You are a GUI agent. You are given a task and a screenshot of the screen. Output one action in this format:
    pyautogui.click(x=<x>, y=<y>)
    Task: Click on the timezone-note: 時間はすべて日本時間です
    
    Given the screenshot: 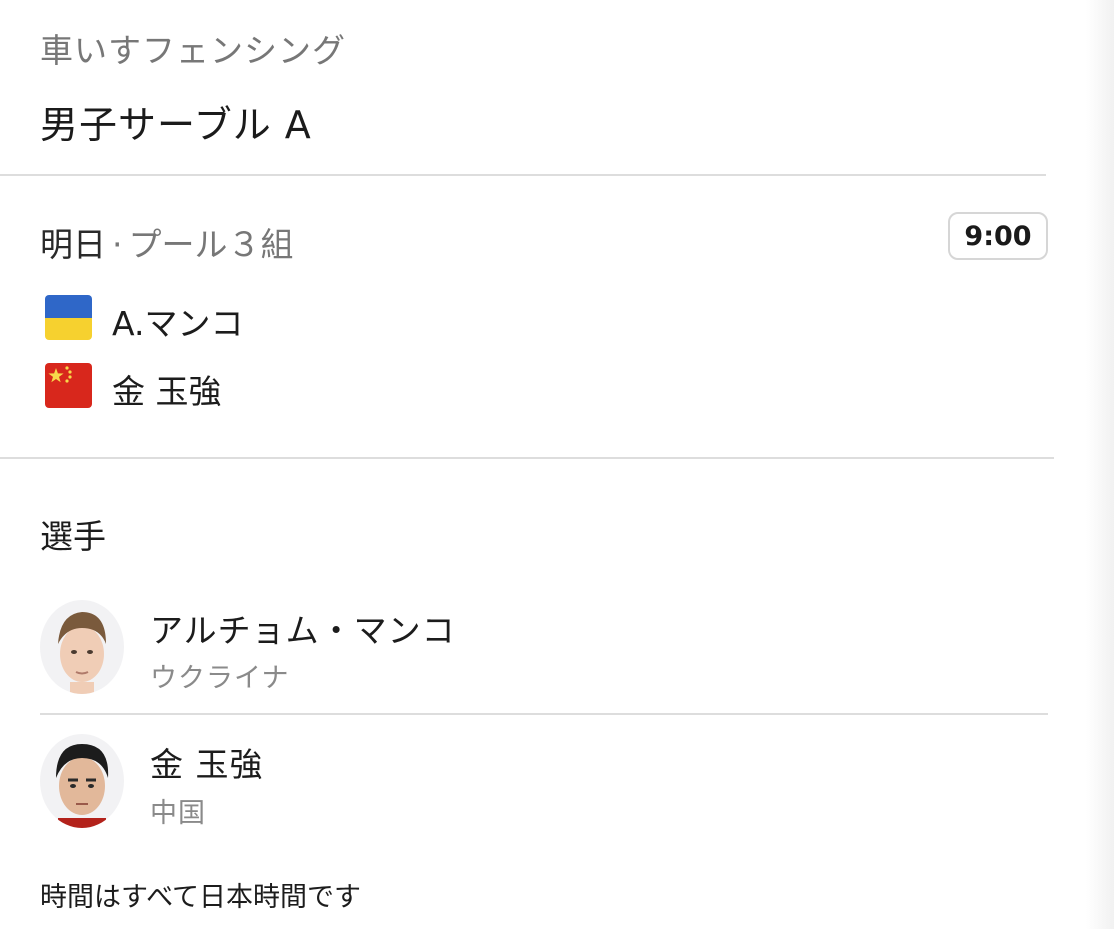 What is the action you would take?
    pyautogui.click(x=201, y=897)
    